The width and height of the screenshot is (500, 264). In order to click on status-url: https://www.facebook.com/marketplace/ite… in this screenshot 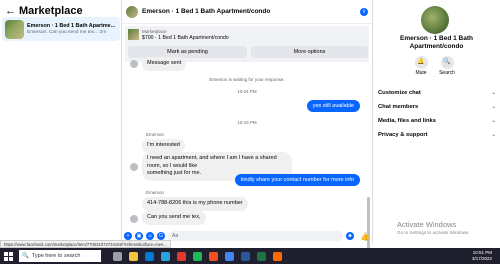, I will do `click(85, 244)`.